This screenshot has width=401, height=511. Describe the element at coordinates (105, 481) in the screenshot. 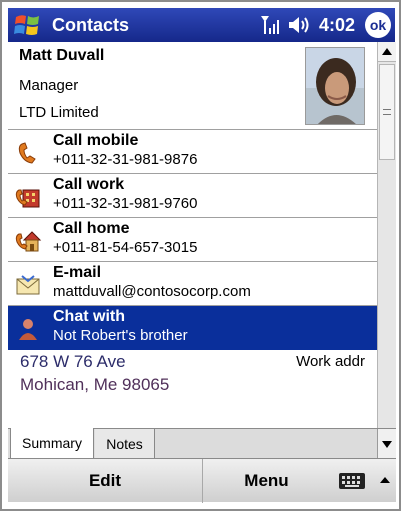

I see `edit-softkey: Edit` at that location.